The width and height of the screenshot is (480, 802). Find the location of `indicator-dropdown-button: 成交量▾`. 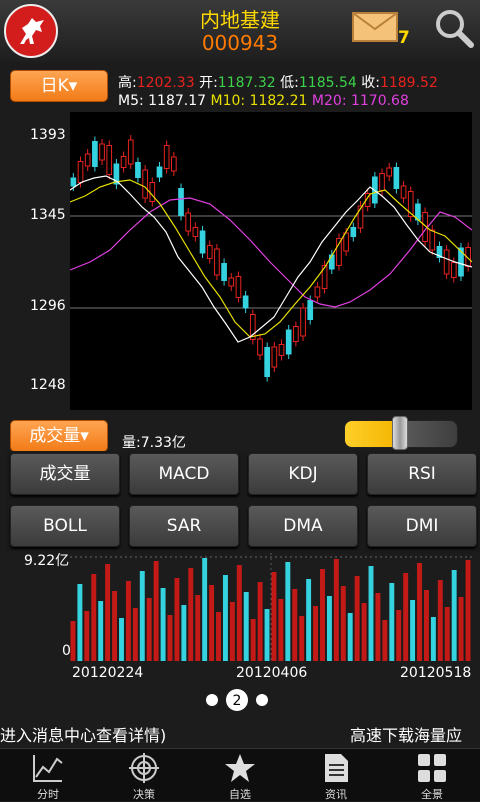

indicator-dropdown-button: 成交量▾ is located at coordinates (59, 436).